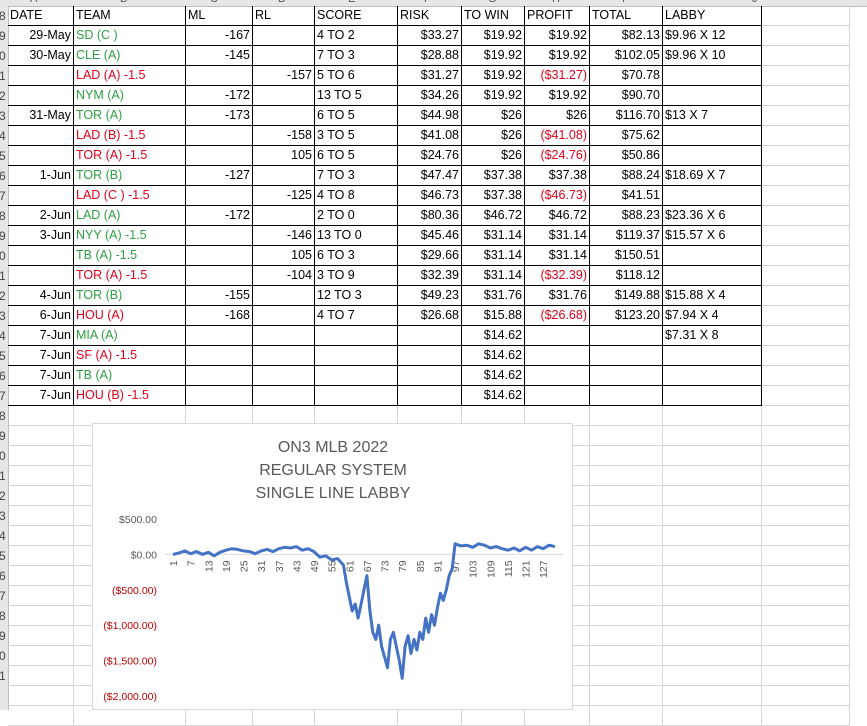  Describe the element at coordinates (284, 256) in the screenshot. I see `cell-rl: 105` at that location.